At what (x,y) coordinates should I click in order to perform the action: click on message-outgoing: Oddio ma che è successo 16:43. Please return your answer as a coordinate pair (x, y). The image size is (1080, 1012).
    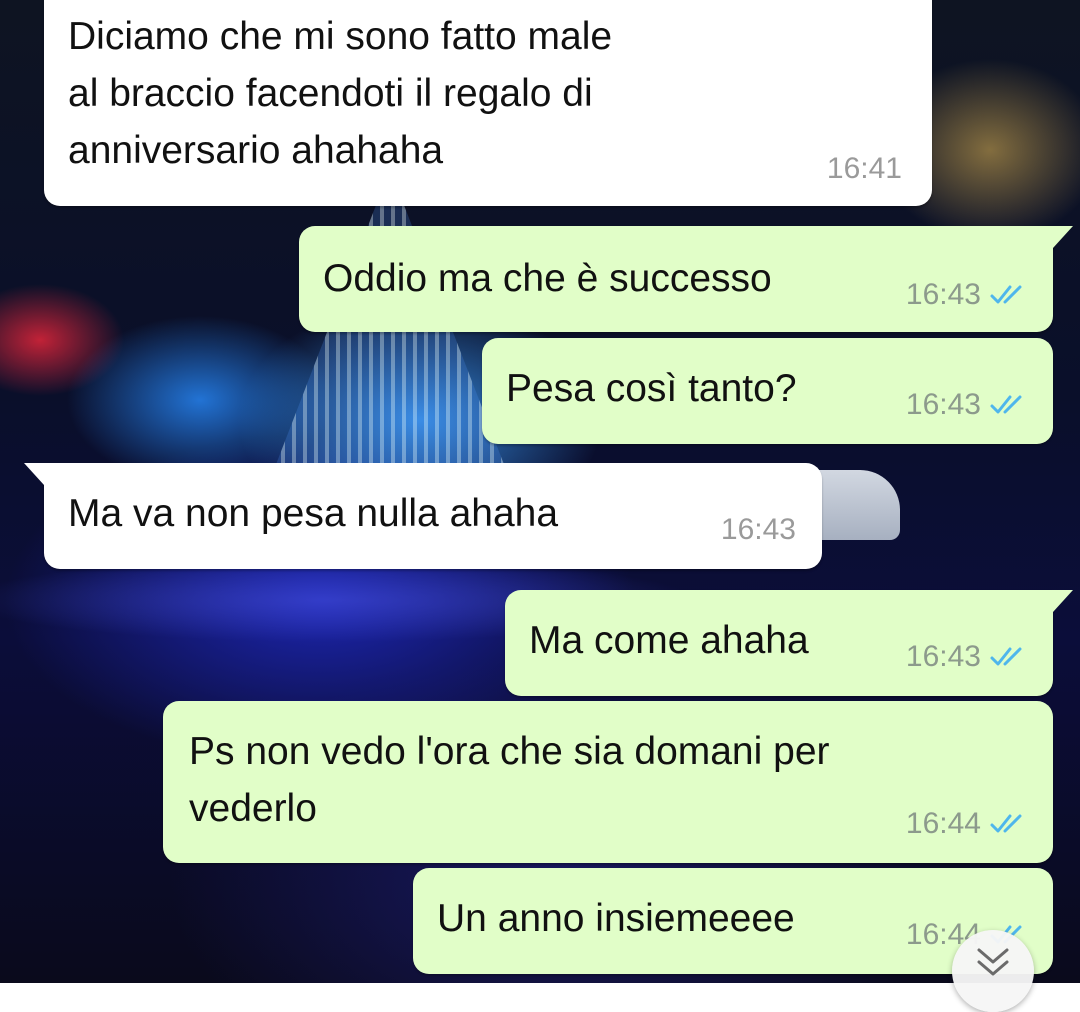
    Looking at the image, I should click on (686, 279).